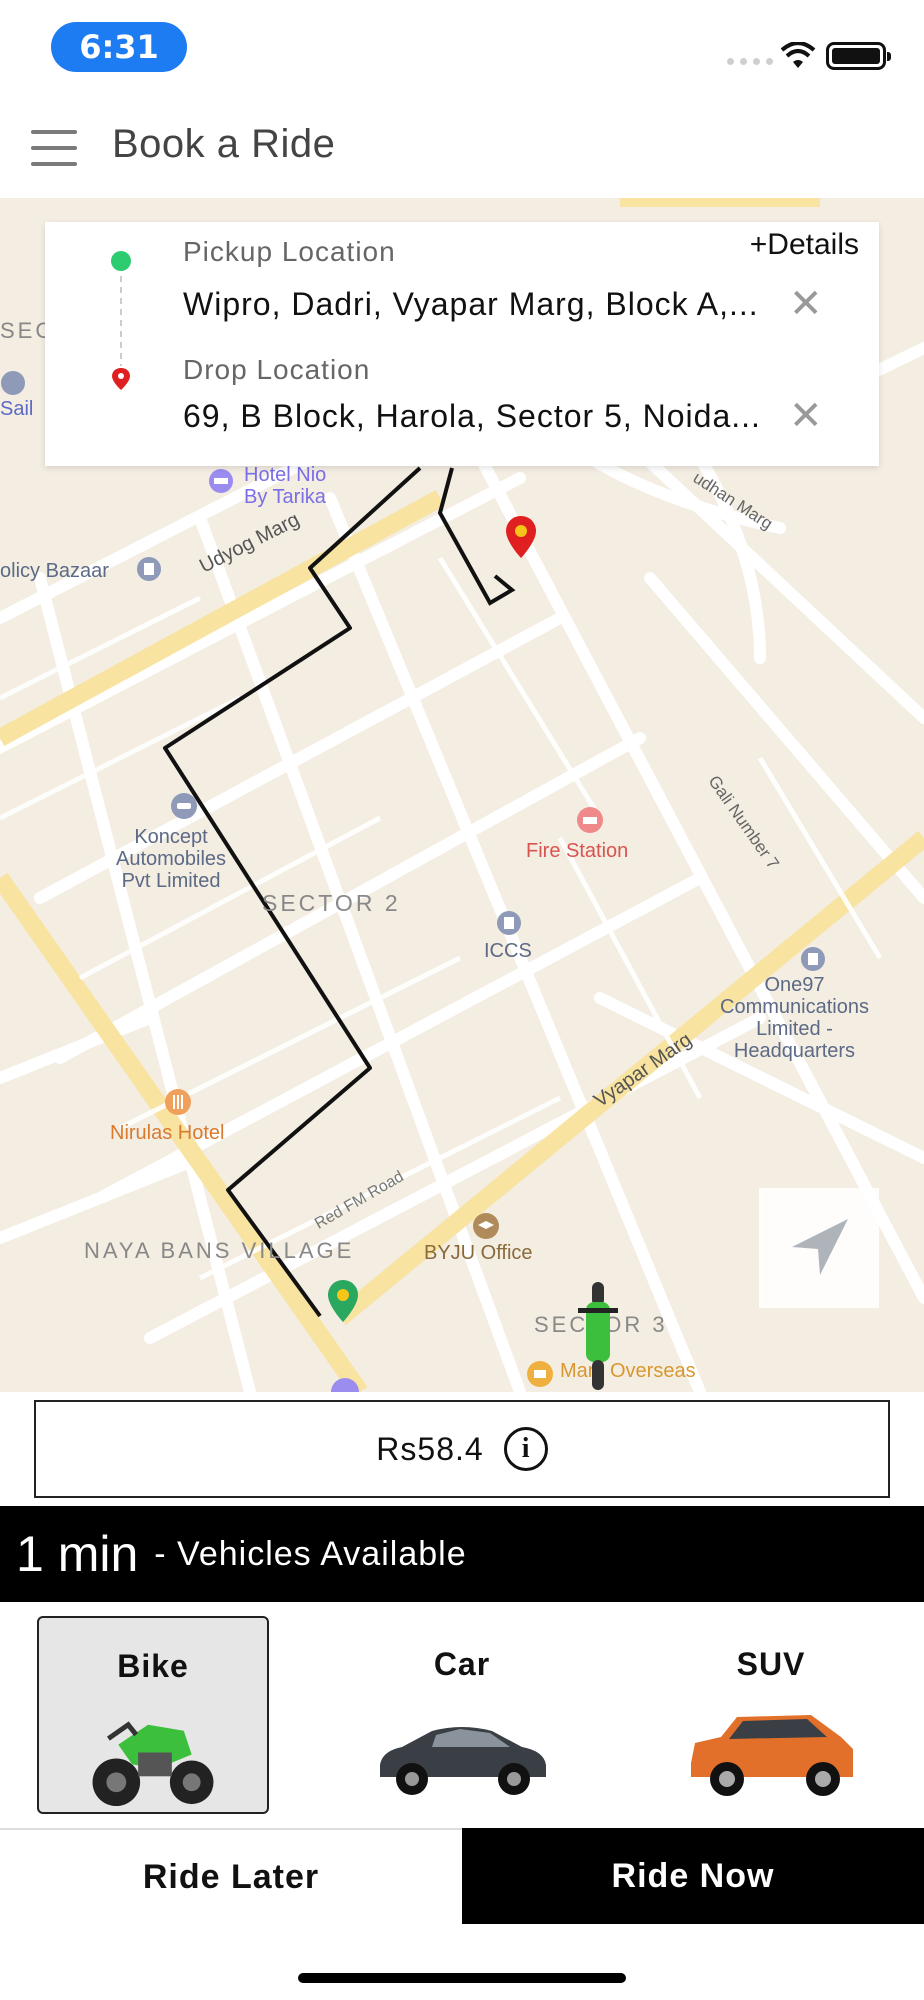 This screenshot has width=924, height=2000. What do you see at coordinates (54, 148) in the screenshot?
I see `hamburger-menu-icon` at bounding box center [54, 148].